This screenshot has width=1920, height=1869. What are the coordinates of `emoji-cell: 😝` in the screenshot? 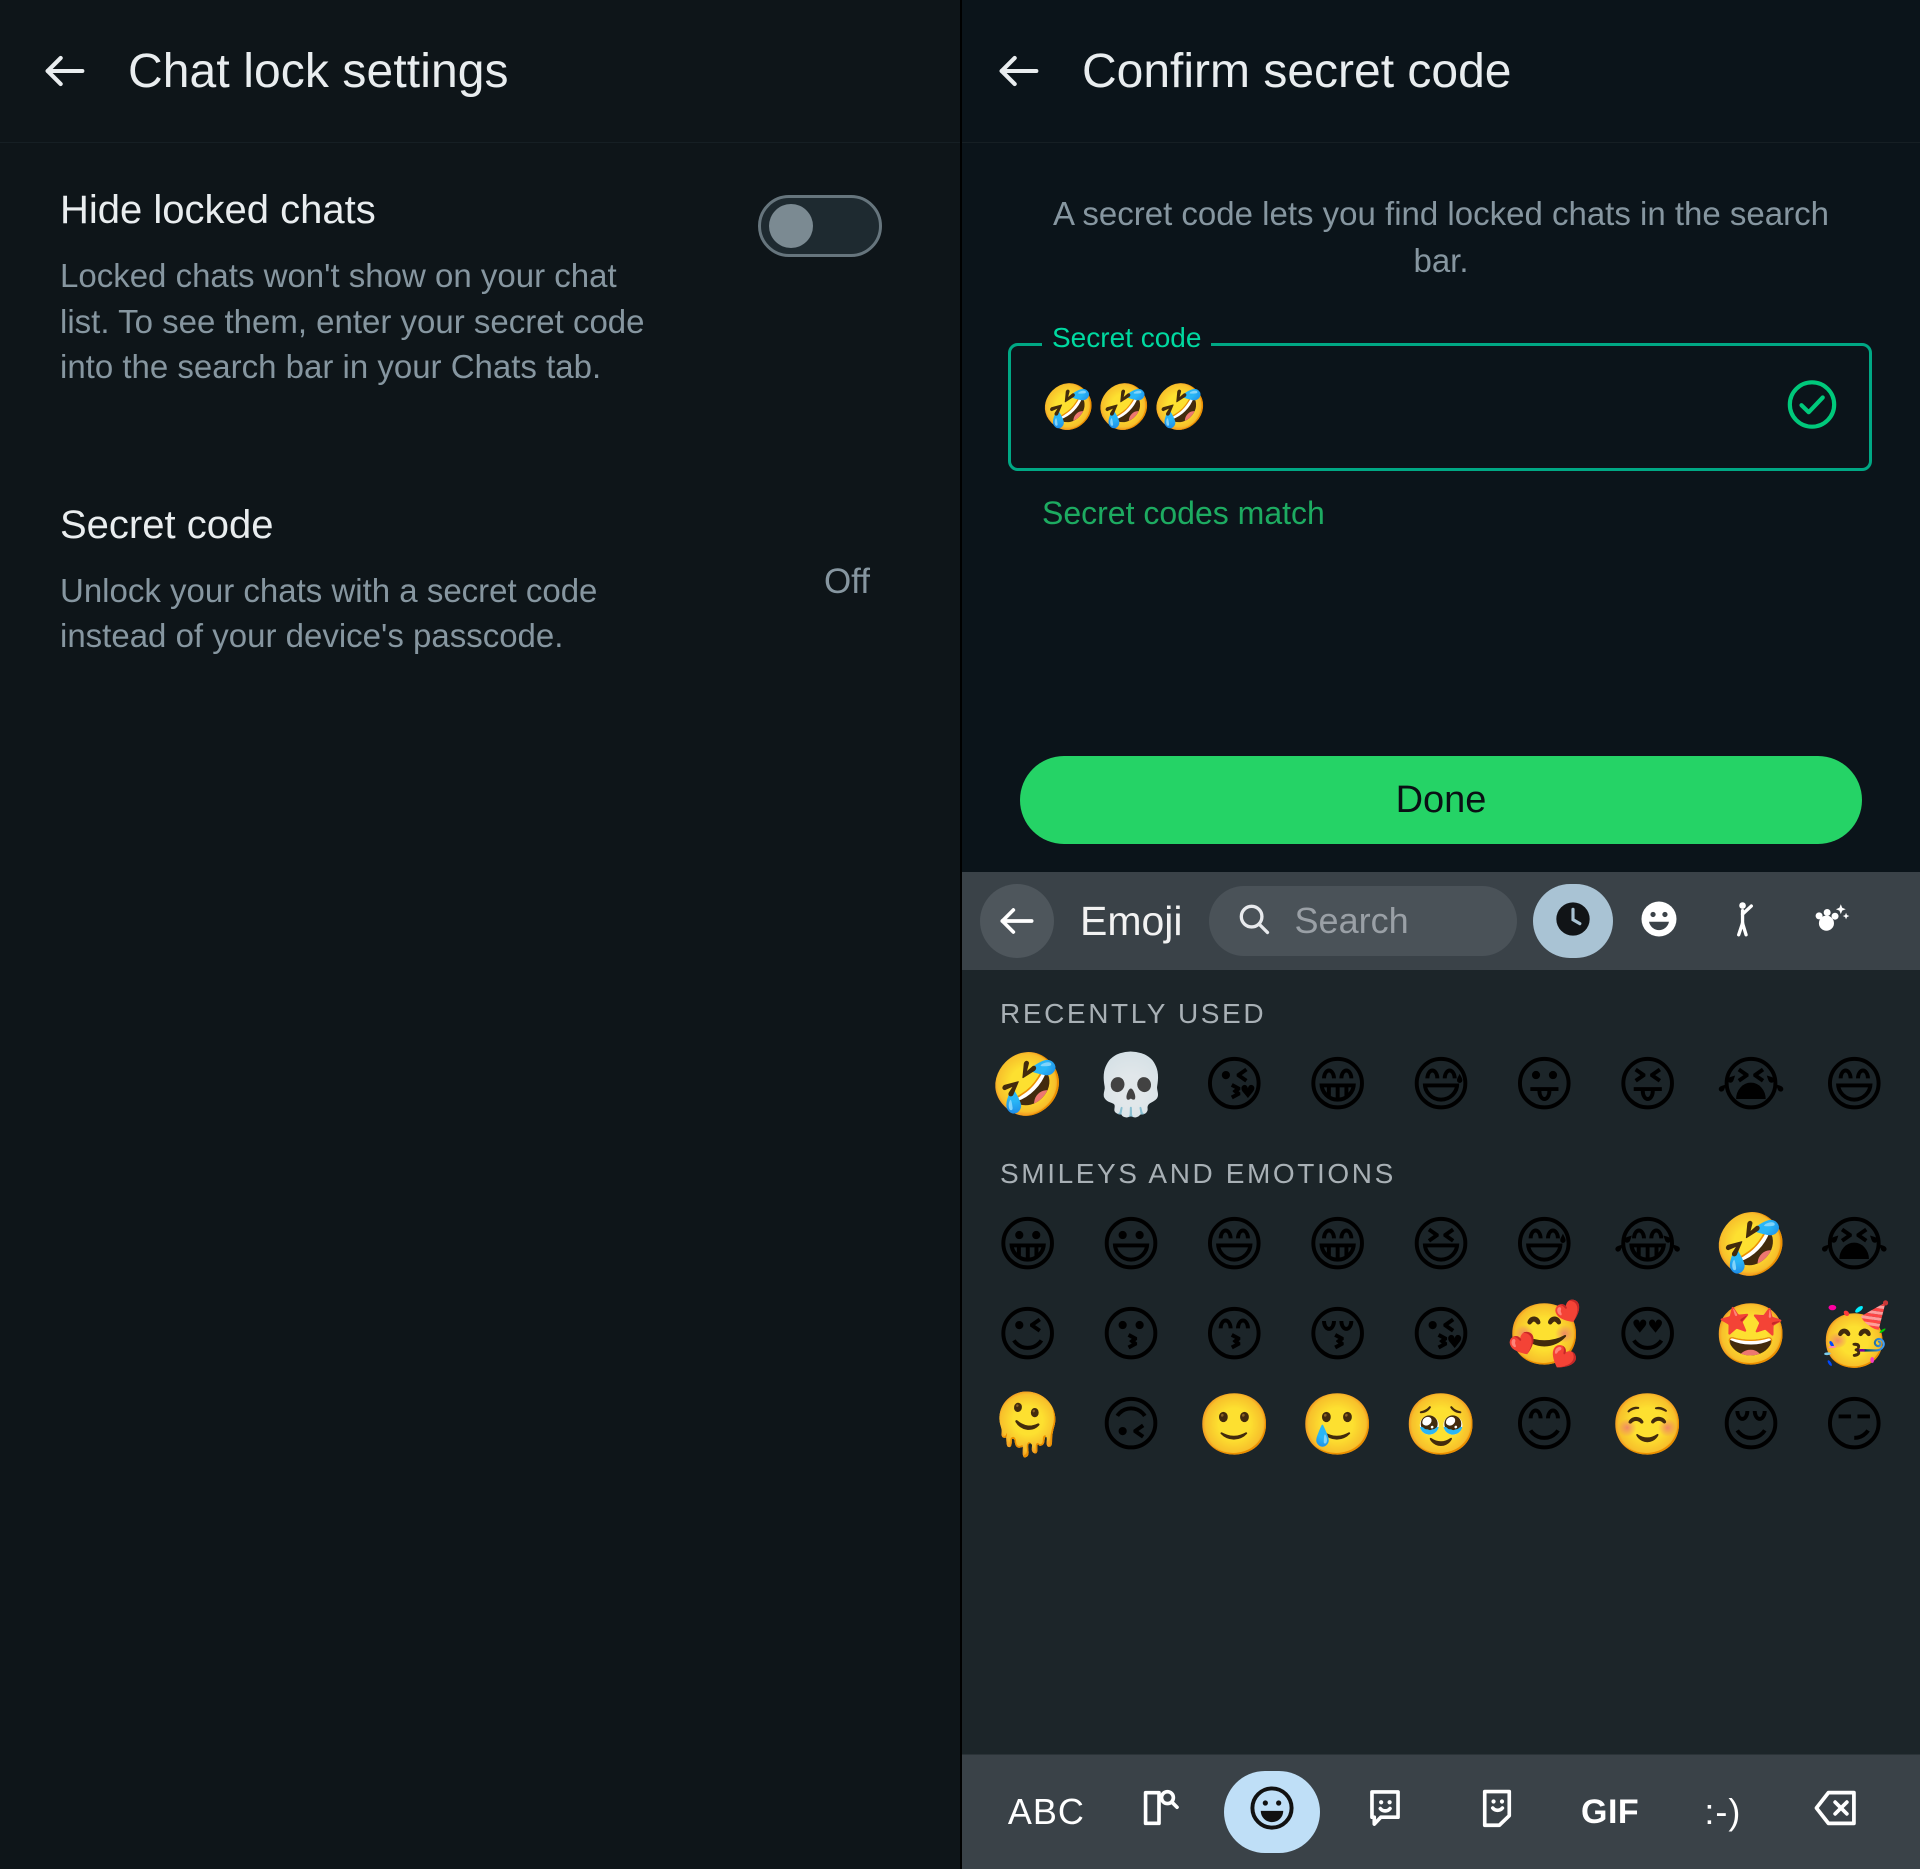 It's located at (1647, 1085).